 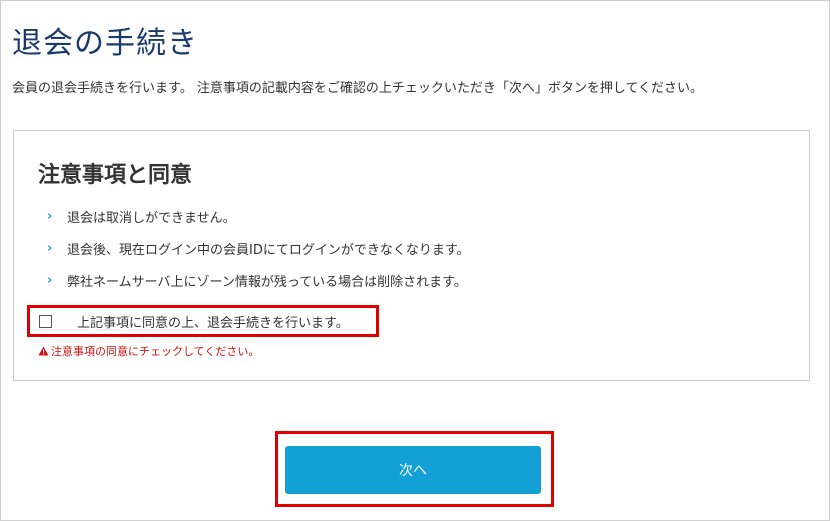 I want to click on error-message: 注意事項の同意にチェックしてください。, so click(x=148, y=351).